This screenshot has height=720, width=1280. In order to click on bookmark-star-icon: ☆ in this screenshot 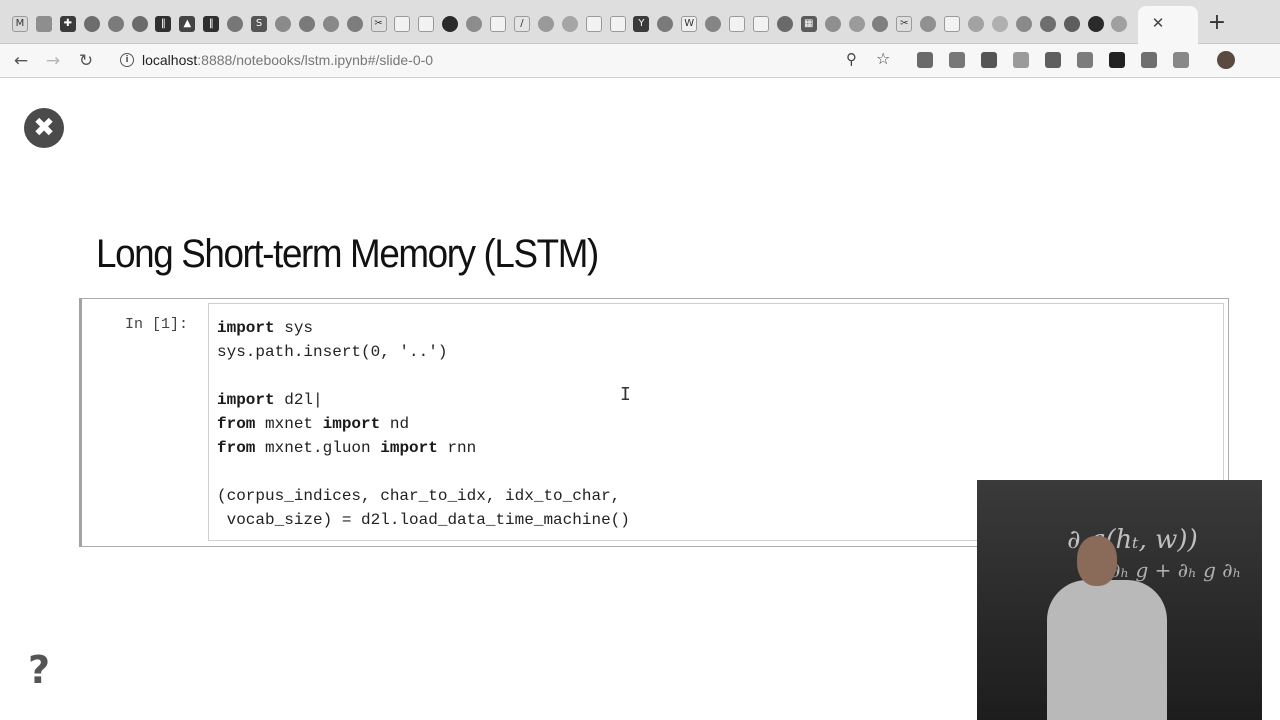, I will do `click(883, 58)`.